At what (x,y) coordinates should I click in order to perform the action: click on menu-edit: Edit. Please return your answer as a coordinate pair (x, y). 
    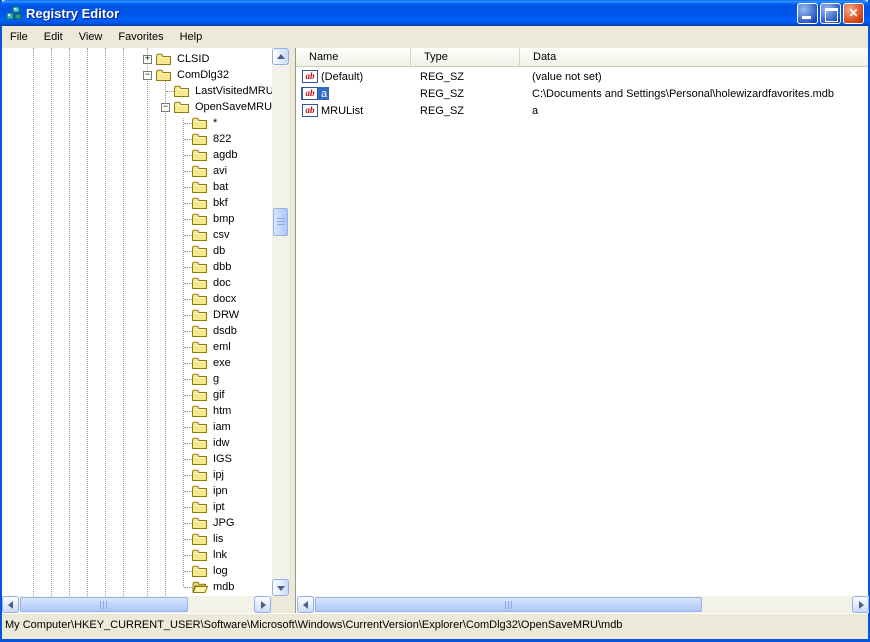
    Looking at the image, I should click on (53, 37).